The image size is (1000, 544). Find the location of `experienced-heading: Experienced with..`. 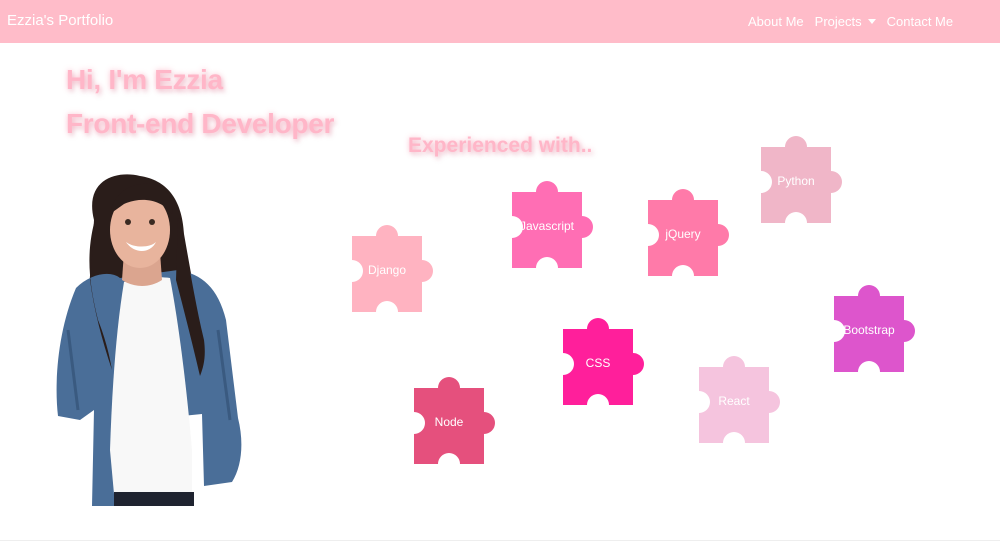

experienced-heading: Experienced with.. is located at coordinates (500, 145).